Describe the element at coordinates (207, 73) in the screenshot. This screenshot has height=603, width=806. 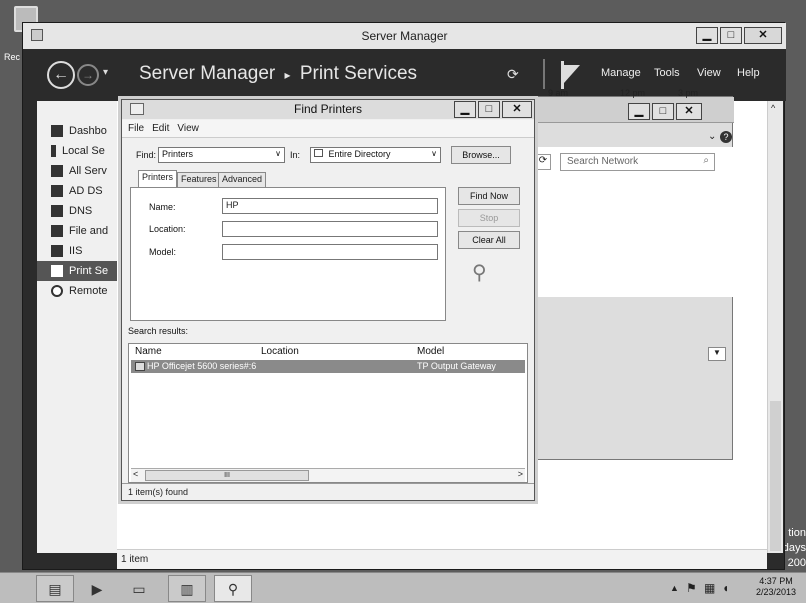
I see `breadcrumb-root: Server Manager` at that location.